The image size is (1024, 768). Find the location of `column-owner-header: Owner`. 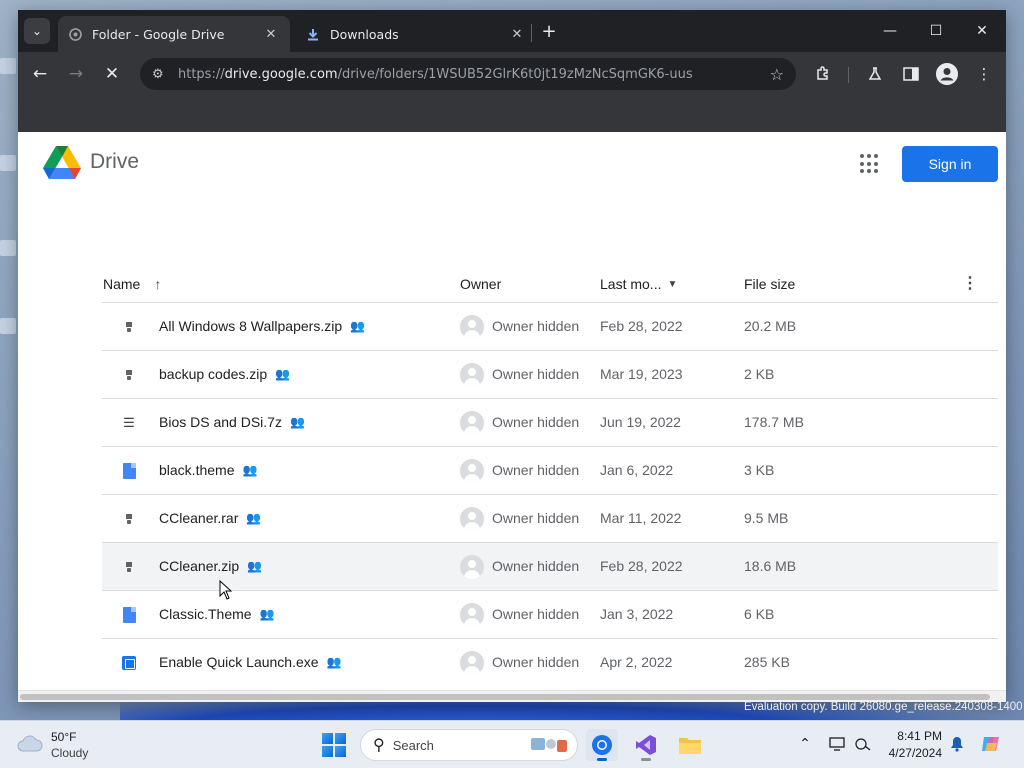

column-owner-header: Owner is located at coordinates (480, 284).